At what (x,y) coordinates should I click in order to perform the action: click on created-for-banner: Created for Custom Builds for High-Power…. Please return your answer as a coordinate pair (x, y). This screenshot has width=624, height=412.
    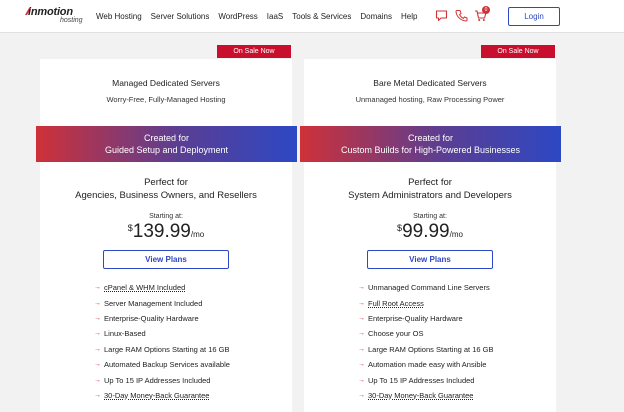
    Looking at the image, I should click on (430, 144).